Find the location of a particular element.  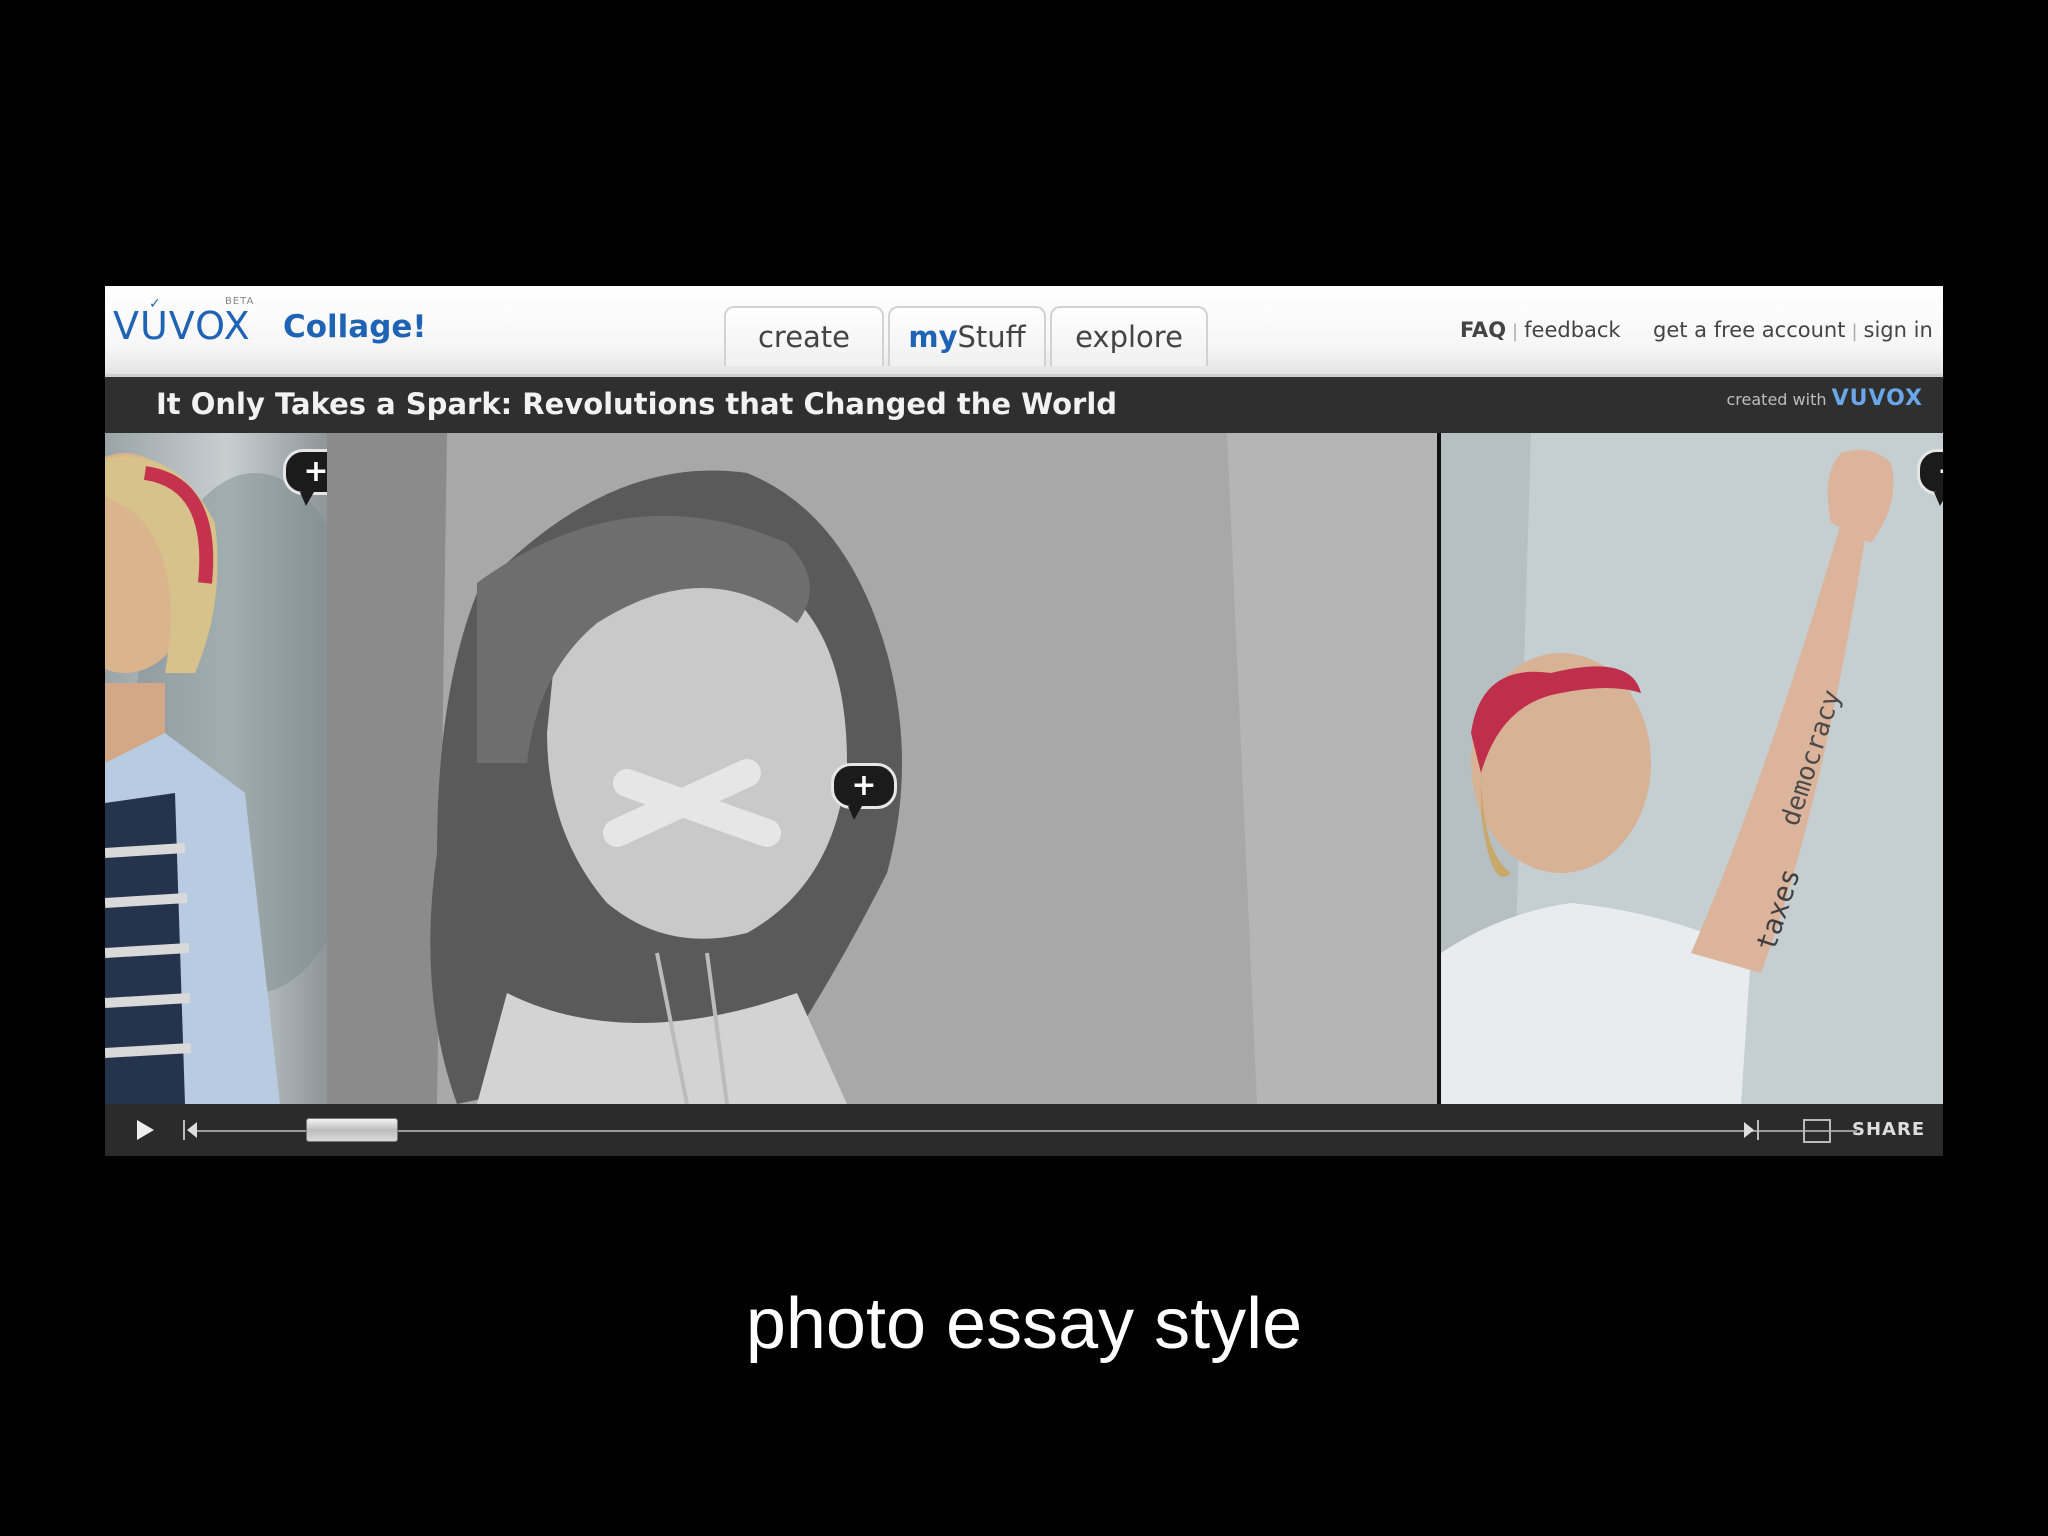

sign-in-link: sign in is located at coordinates (1898, 330).